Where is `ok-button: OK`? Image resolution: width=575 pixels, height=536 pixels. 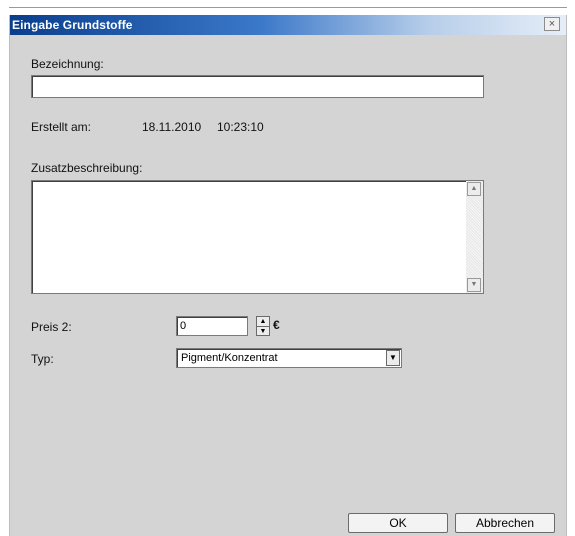 ok-button: OK is located at coordinates (398, 523).